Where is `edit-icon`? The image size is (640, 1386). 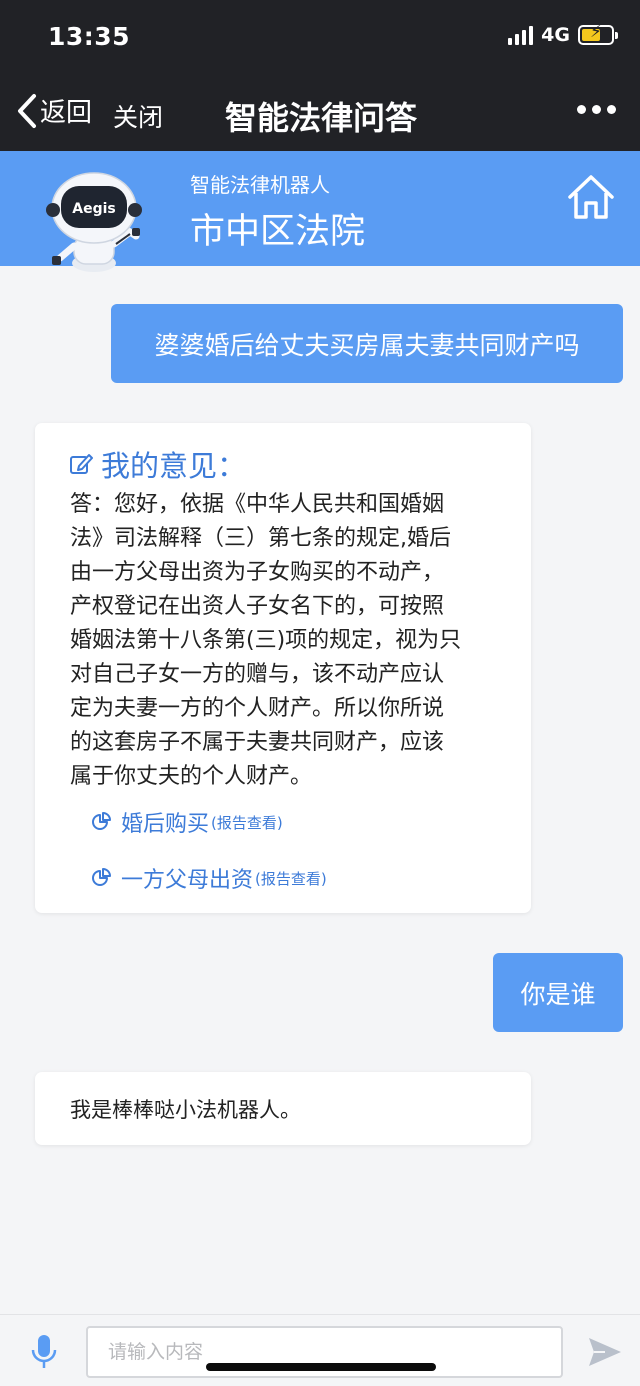 edit-icon is located at coordinates (81, 464).